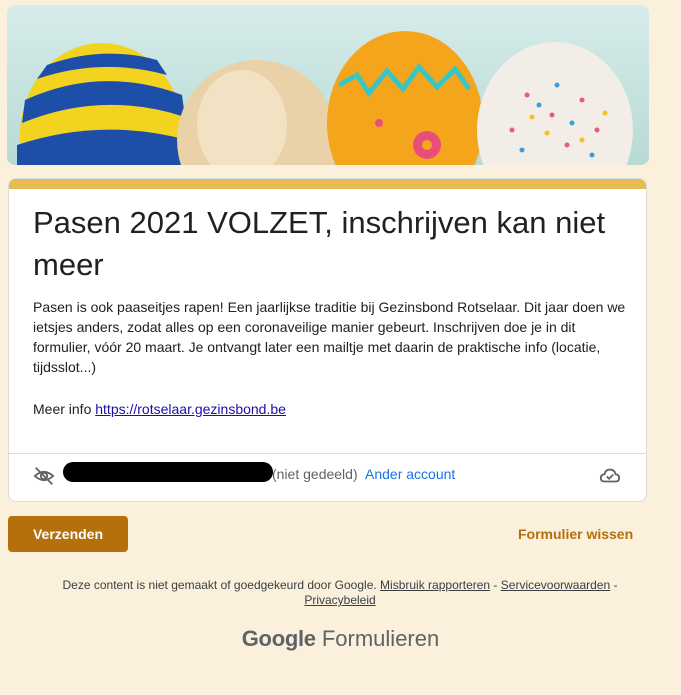 Image resolution: width=681 pixels, height=695 pixels. Describe the element at coordinates (435, 585) in the screenshot. I see `report-abuse-link: Misbruik rapporteren` at that location.